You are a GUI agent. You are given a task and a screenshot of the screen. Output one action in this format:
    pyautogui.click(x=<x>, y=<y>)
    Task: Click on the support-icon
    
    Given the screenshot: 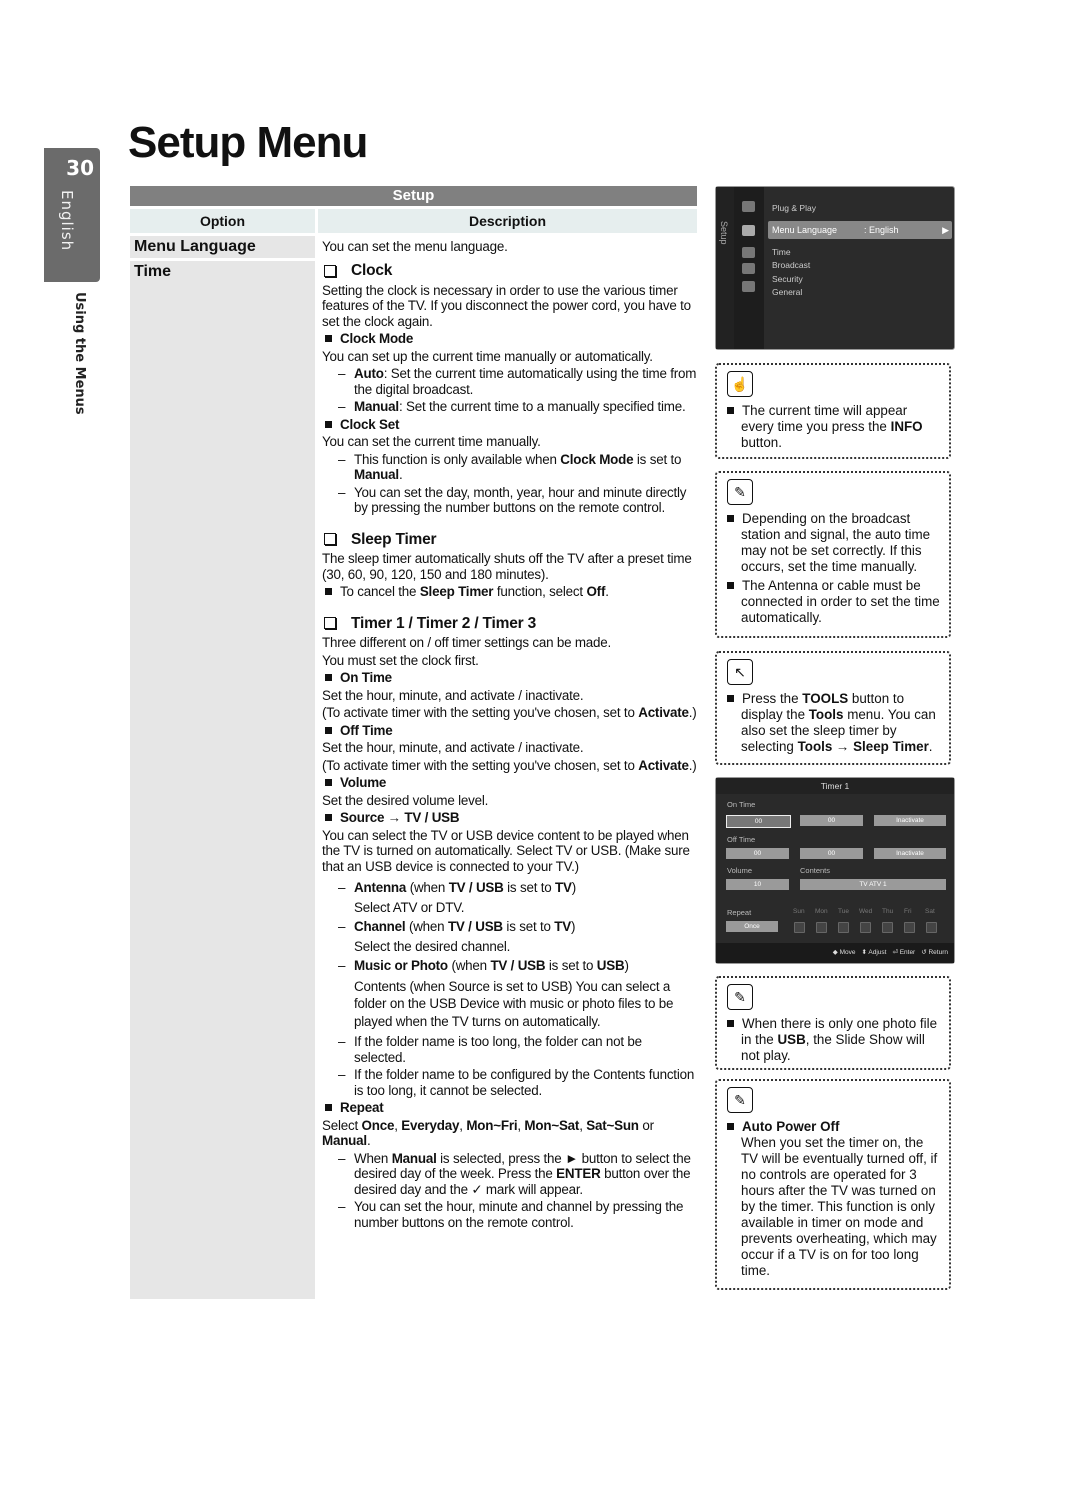 What is the action you would take?
    pyautogui.click(x=748, y=286)
    